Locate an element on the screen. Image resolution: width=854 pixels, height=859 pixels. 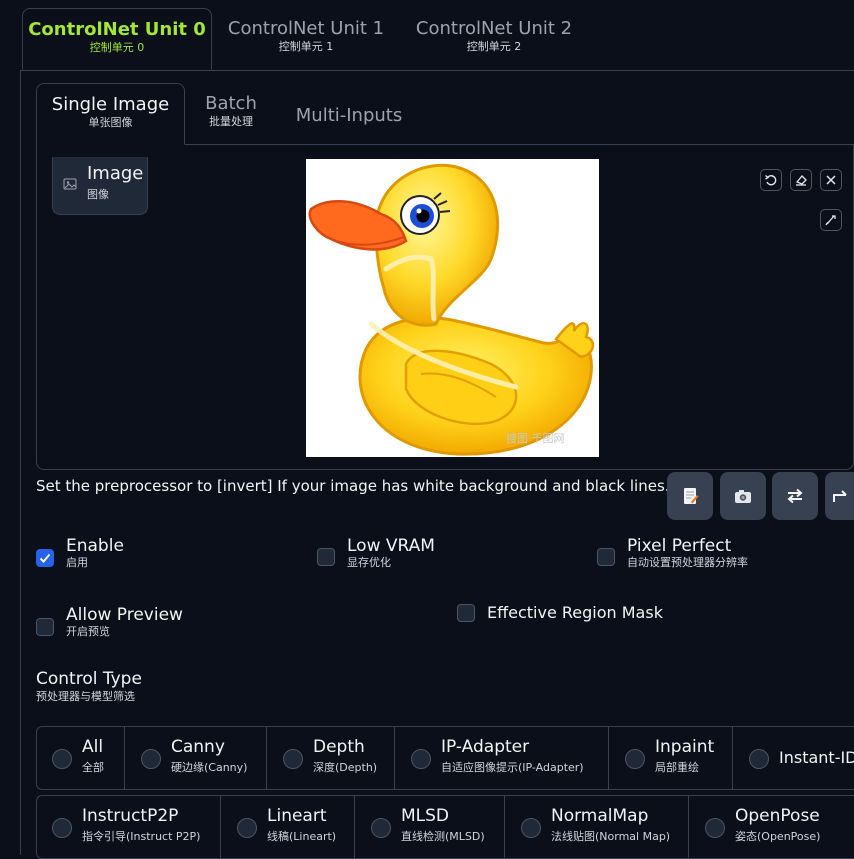
tab-multi-inputs: Multi-Inputs is located at coordinates (349, 114).